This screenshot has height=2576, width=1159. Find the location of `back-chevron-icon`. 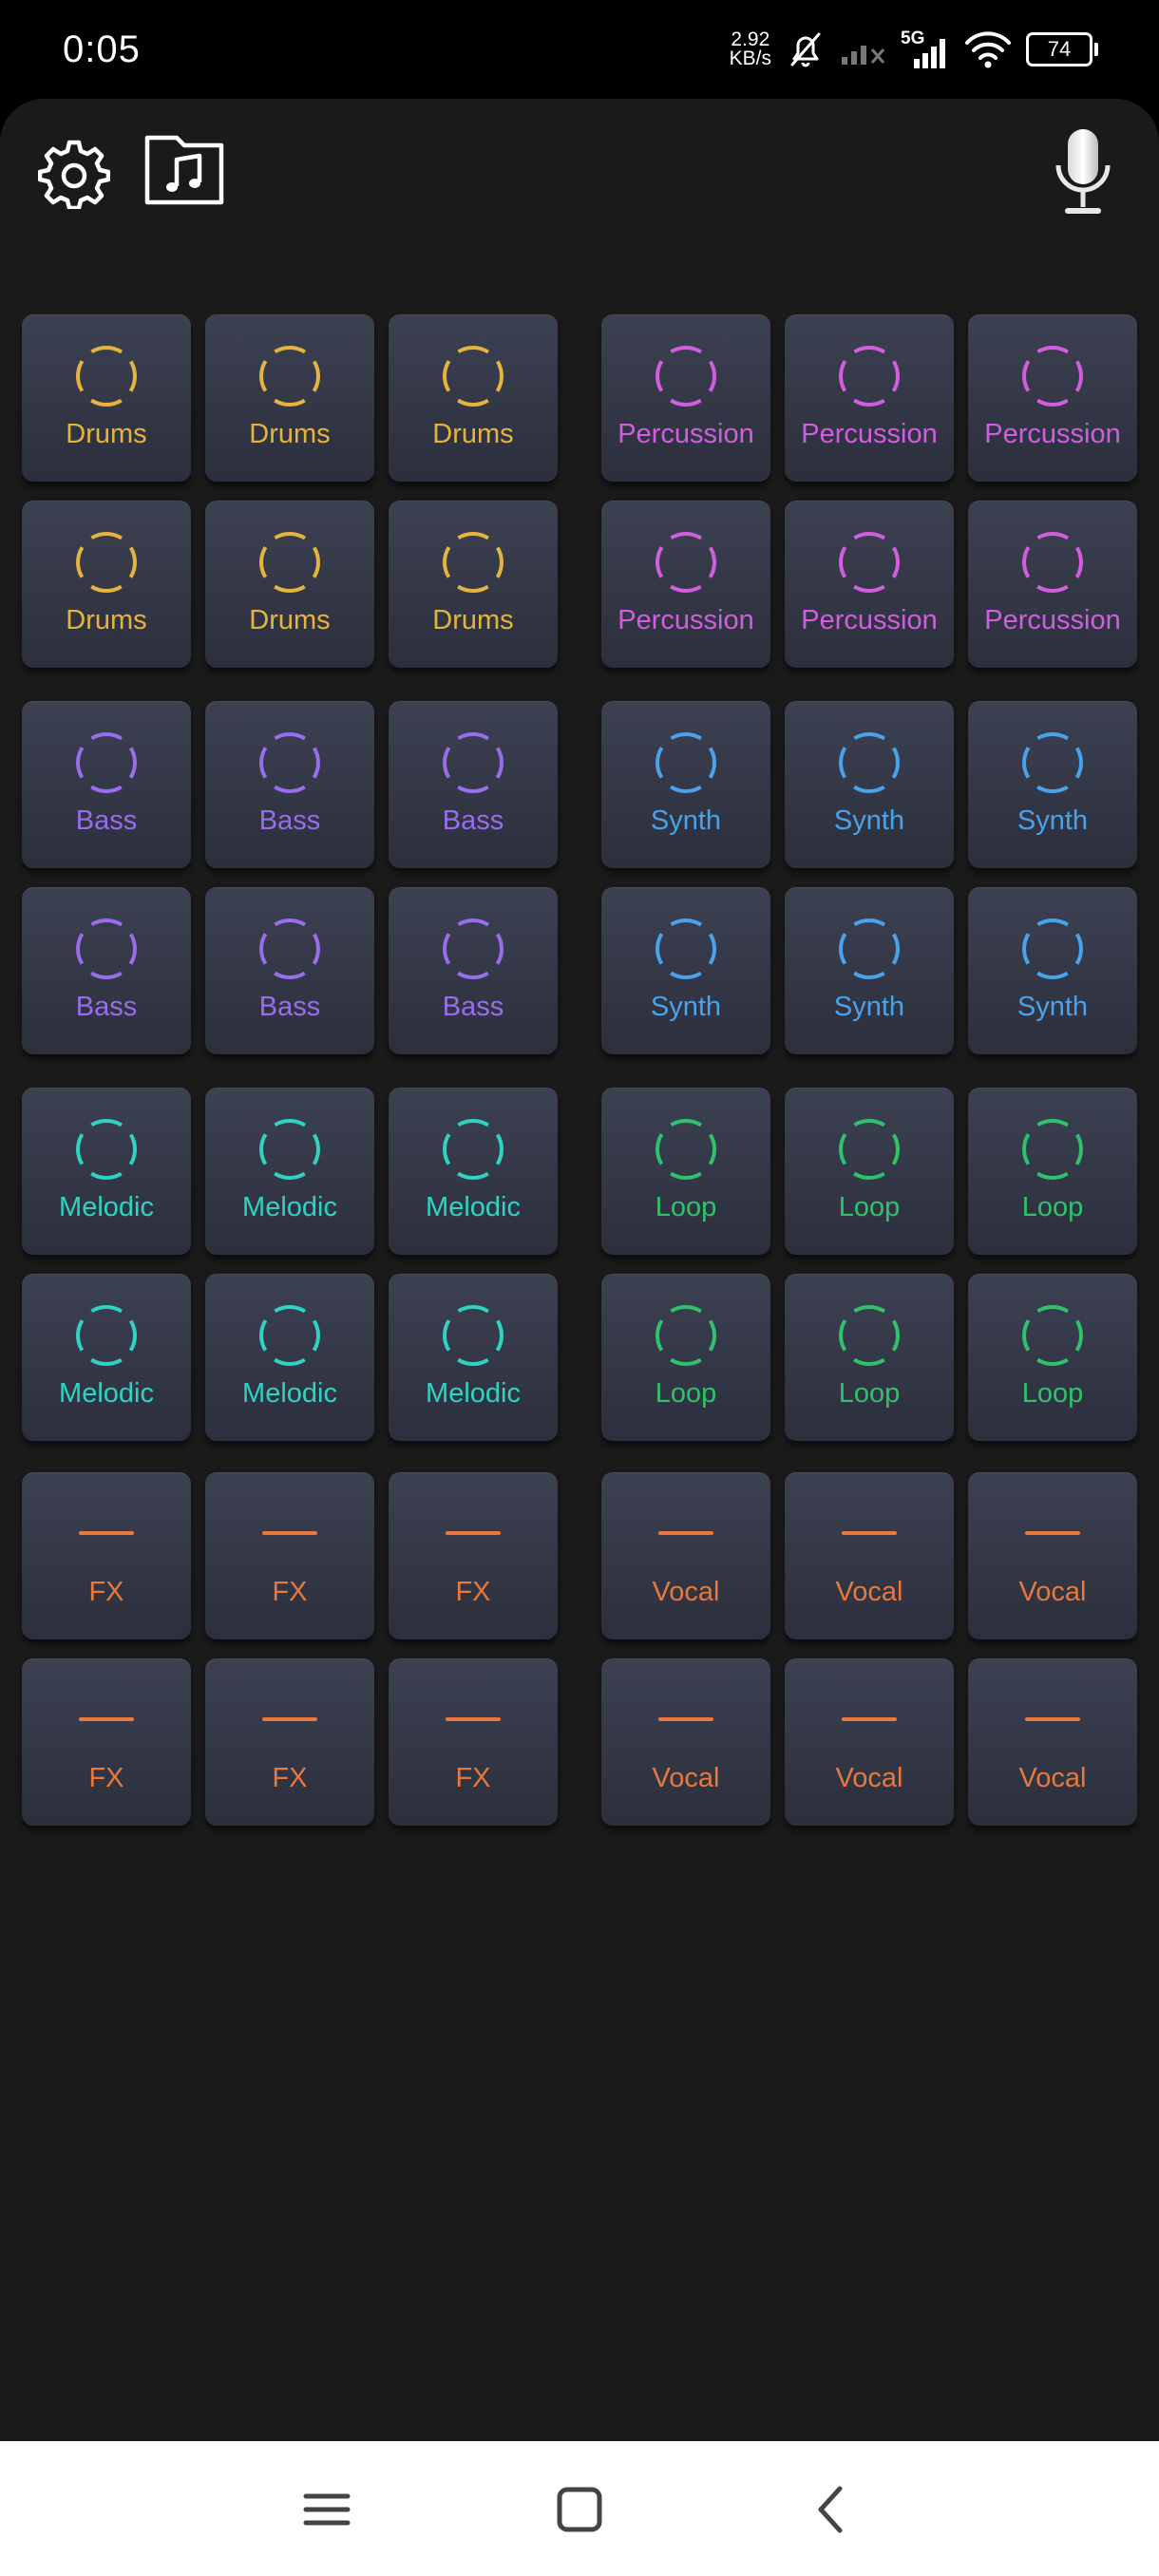

back-chevron-icon is located at coordinates (832, 2509).